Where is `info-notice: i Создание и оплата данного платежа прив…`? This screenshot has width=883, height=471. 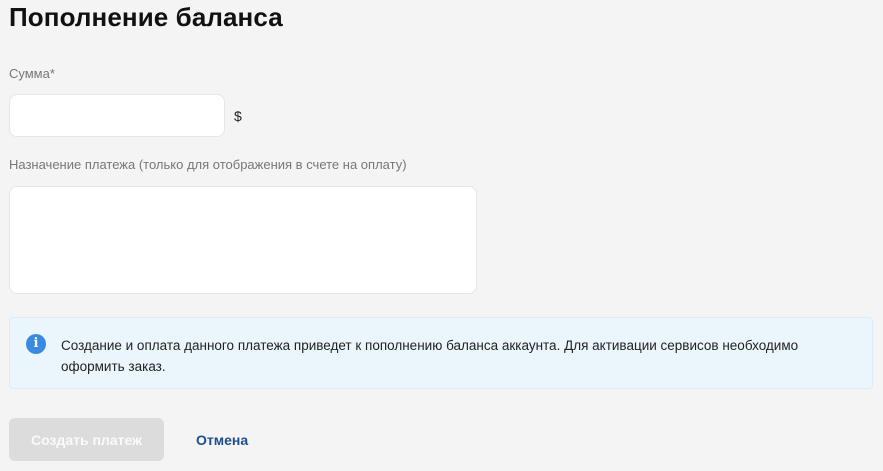 info-notice: i Создание и оплата данного платежа прив… is located at coordinates (441, 353).